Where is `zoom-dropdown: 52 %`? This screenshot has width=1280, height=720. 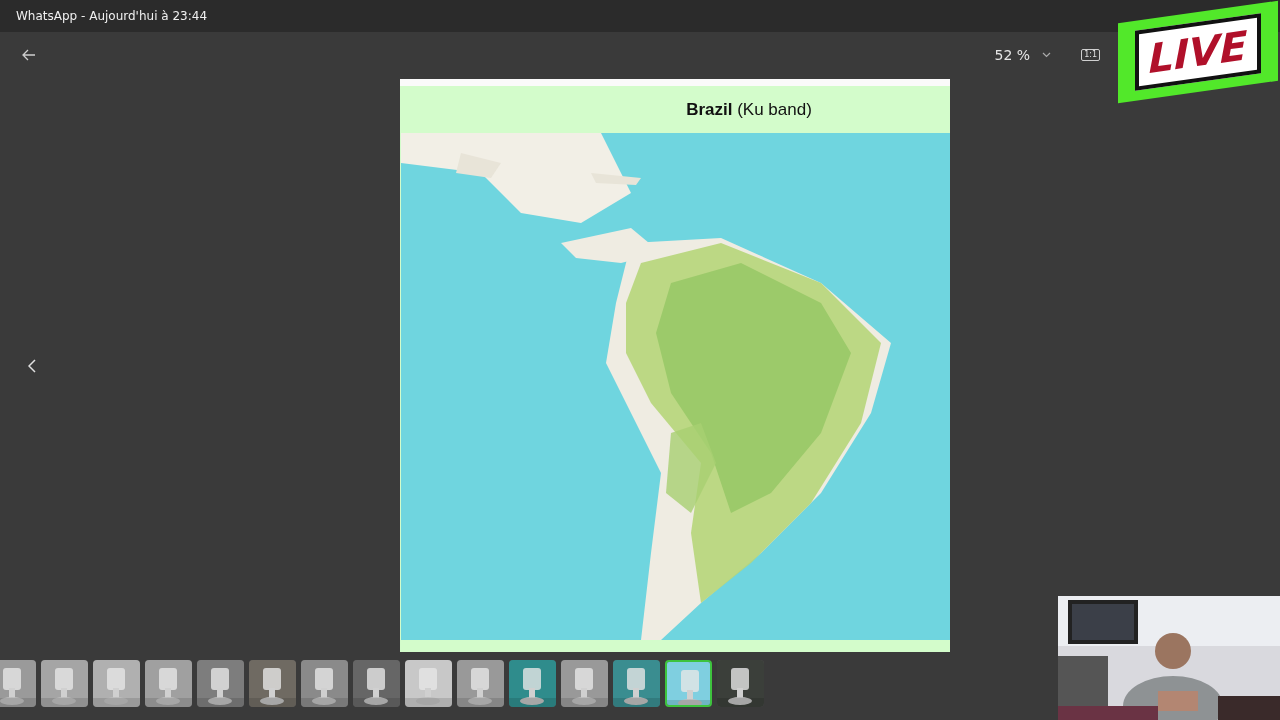 zoom-dropdown: 52 % is located at coordinates (1023, 54).